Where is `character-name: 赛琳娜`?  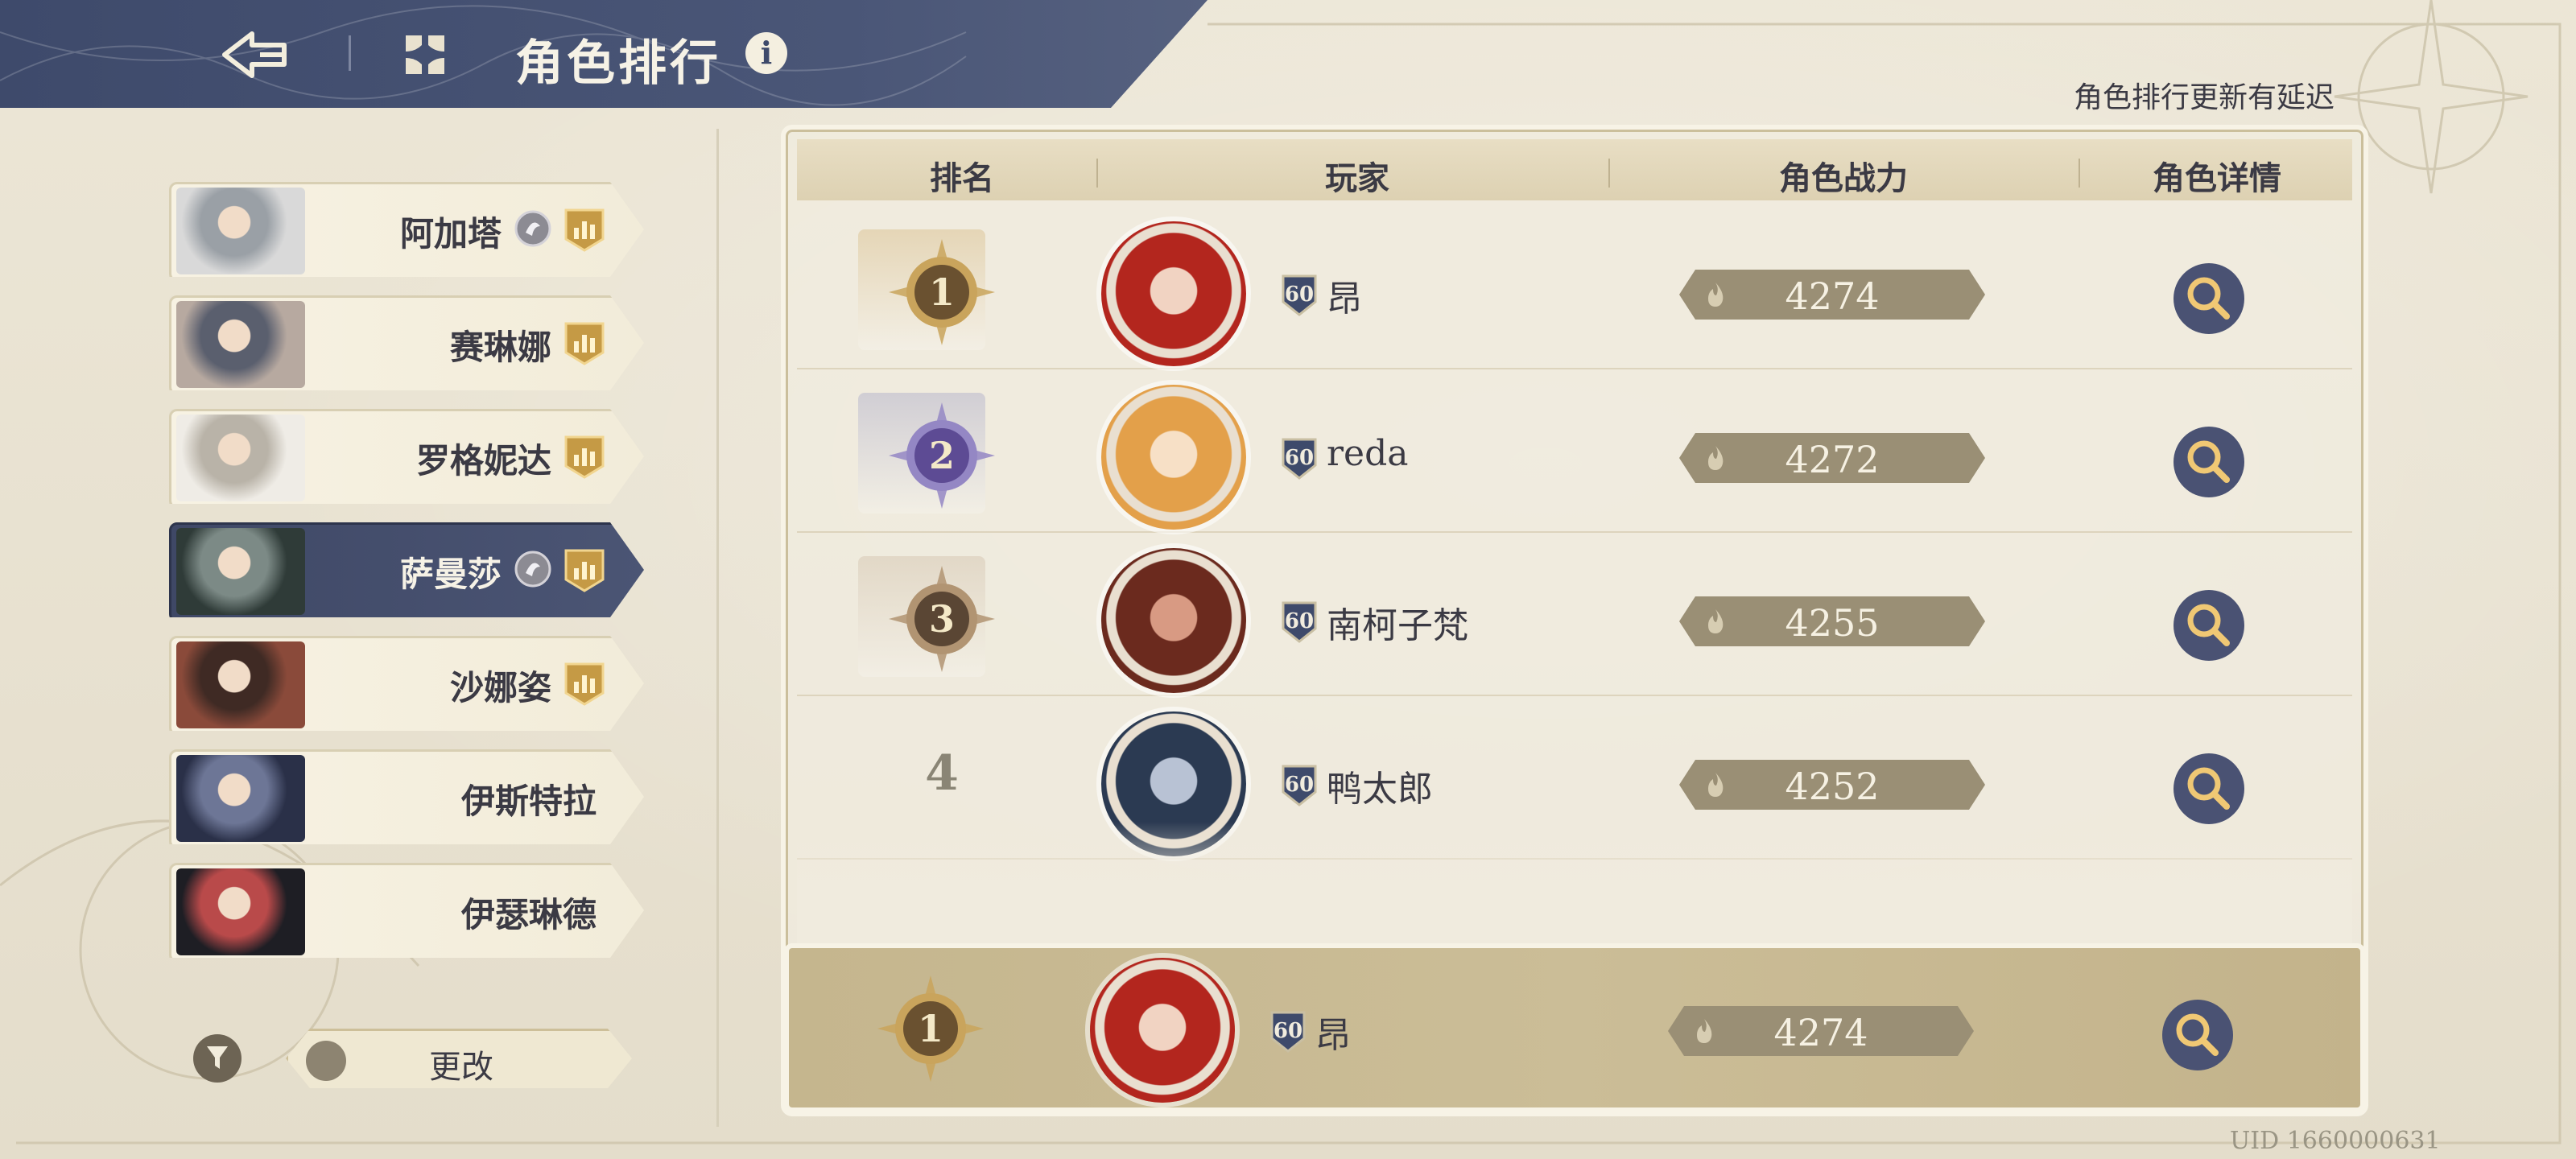 character-name: 赛琳娜 is located at coordinates (500, 347).